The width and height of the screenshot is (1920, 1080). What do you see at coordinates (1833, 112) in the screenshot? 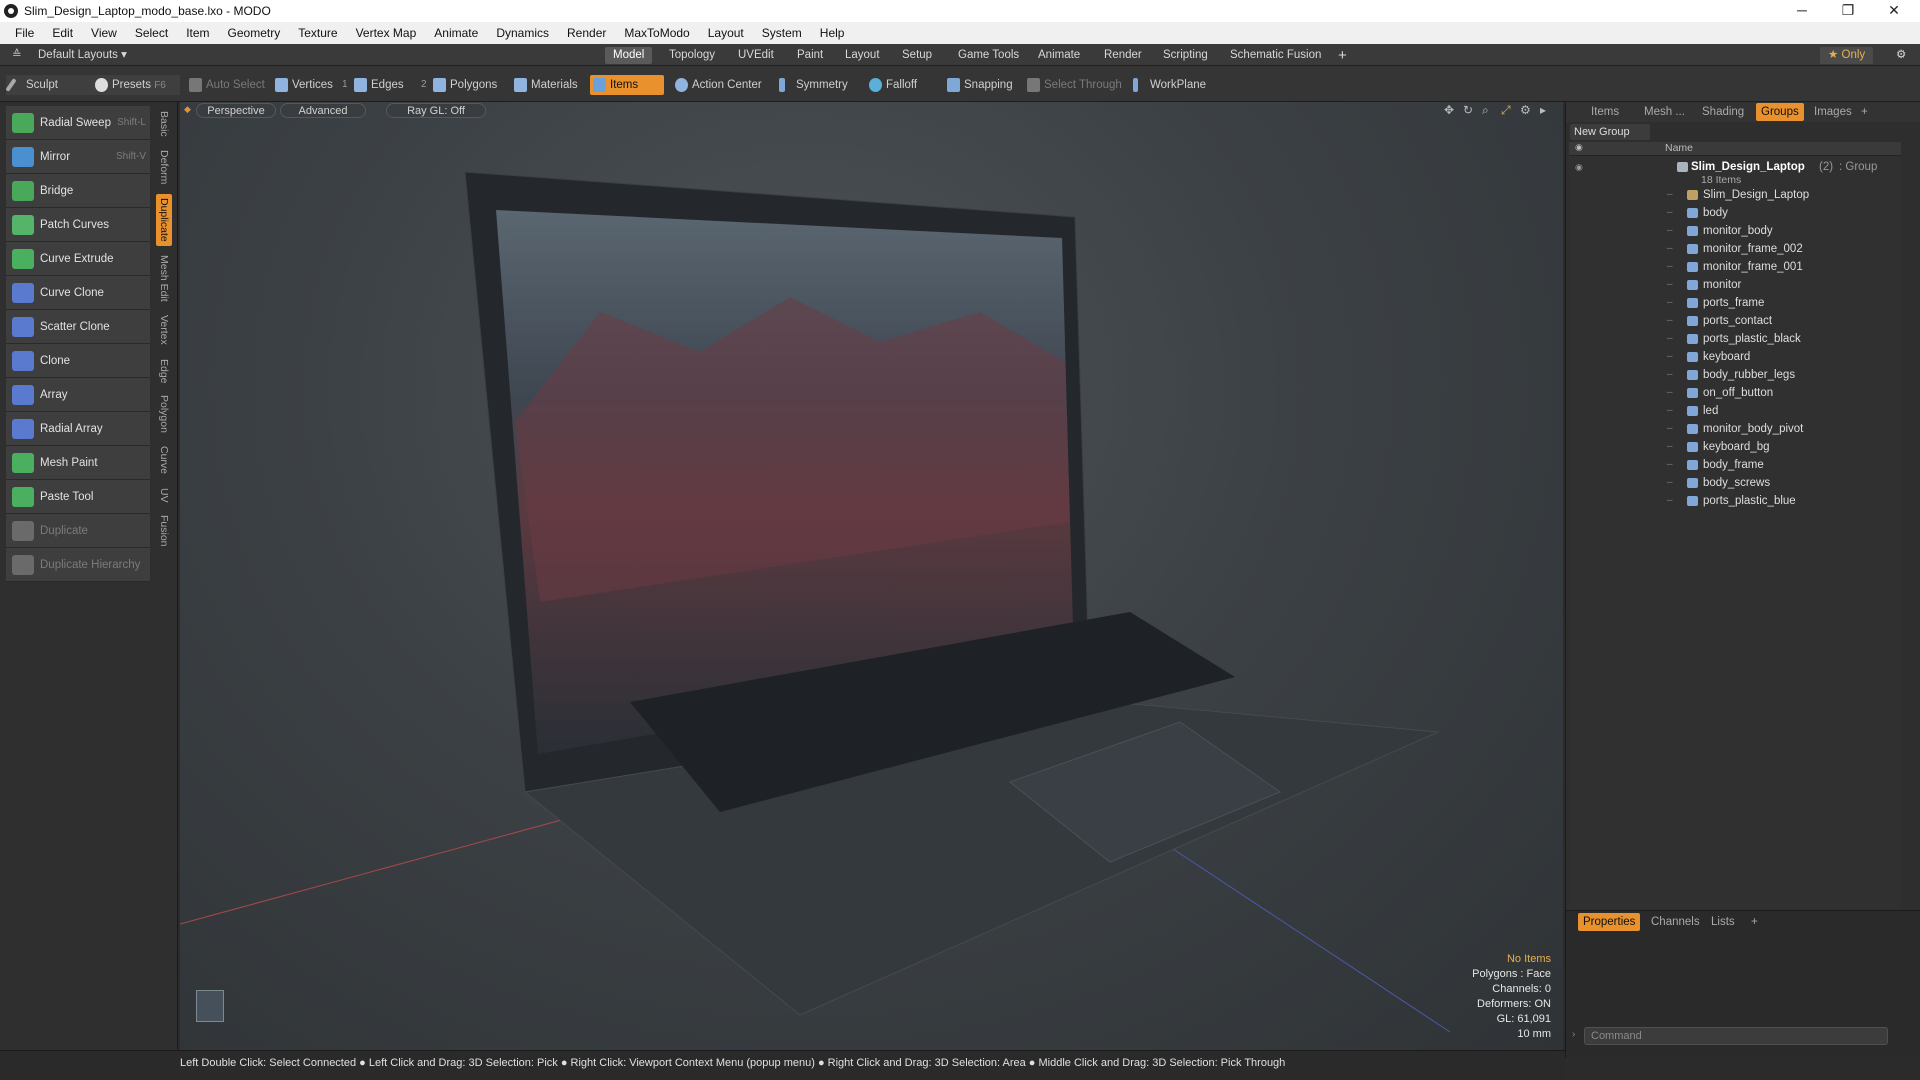
I see `tab-images: Images` at bounding box center [1833, 112].